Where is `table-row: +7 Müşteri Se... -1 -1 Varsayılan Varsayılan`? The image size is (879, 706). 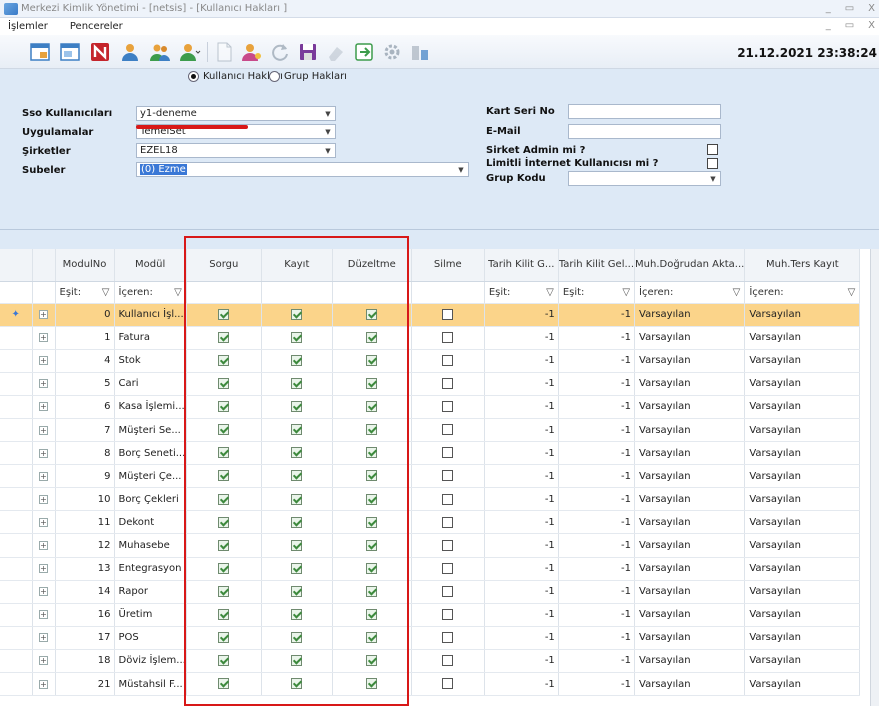 table-row: +7 Müşteri Se... -1 -1 Varsayılan Varsayılan is located at coordinates (430, 430).